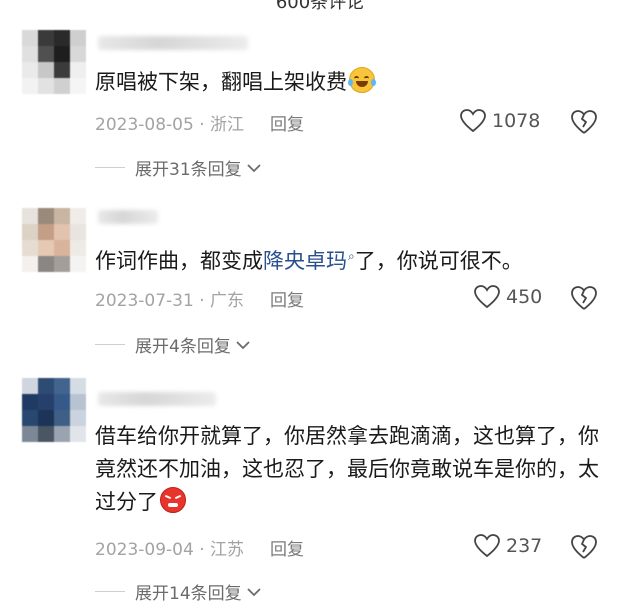 Image resolution: width=640 pixels, height=611 pixels. Describe the element at coordinates (170, 125) in the screenshot. I see `comment-date-location: 2023-08-05 · 浙江` at that location.